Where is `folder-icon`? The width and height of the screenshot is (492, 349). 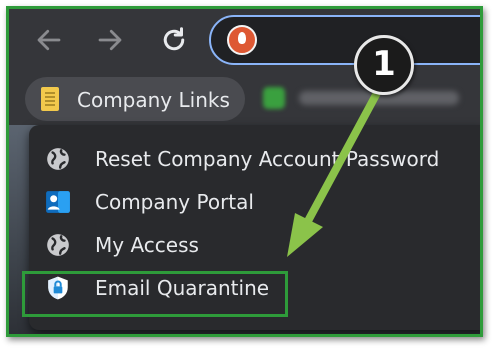
folder-icon is located at coordinates (50, 99).